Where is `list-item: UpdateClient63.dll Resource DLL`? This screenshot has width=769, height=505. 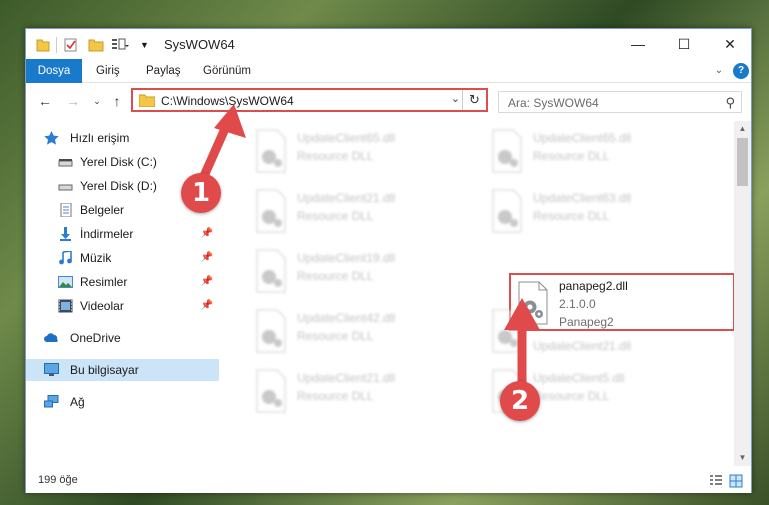 list-item: UpdateClient63.dll Resource DLL is located at coordinates (600, 215).